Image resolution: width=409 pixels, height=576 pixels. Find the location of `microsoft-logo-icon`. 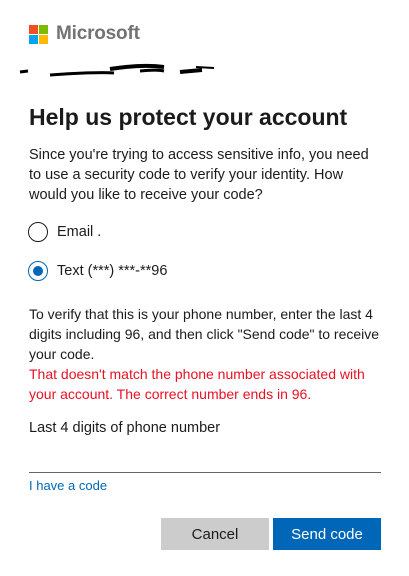

microsoft-logo-icon is located at coordinates (38, 34).